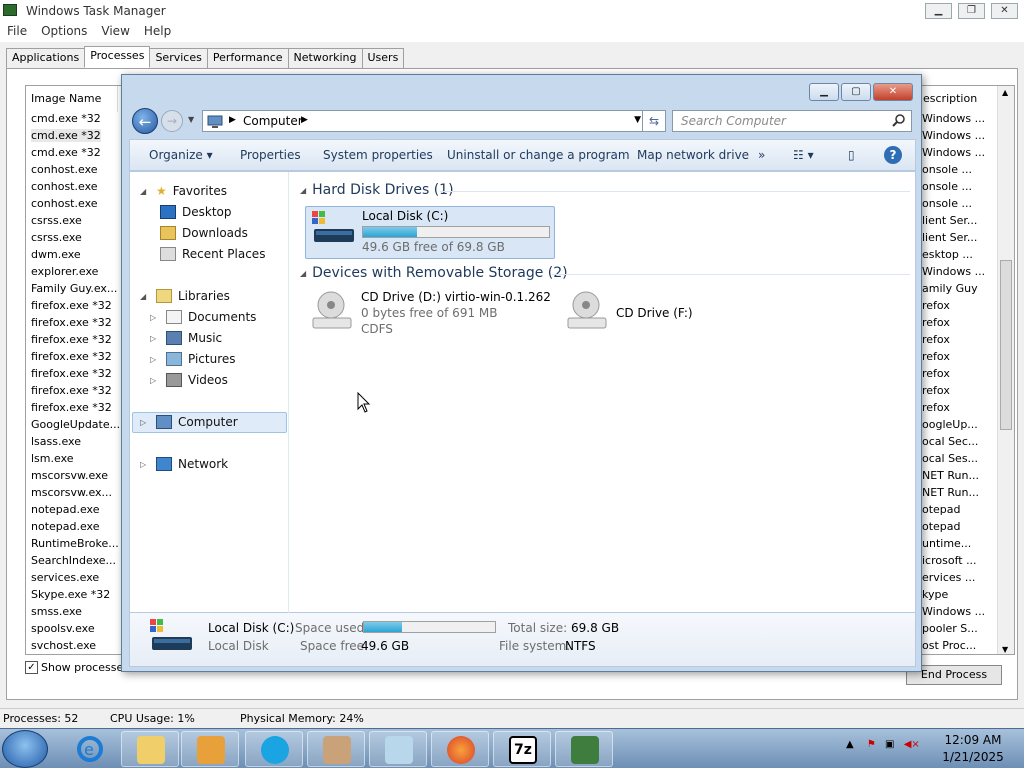 The height and width of the screenshot is (768, 1024). Describe the element at coordinates (150, 749) in the screenshot. I see `taskbar-explorer` at that location.